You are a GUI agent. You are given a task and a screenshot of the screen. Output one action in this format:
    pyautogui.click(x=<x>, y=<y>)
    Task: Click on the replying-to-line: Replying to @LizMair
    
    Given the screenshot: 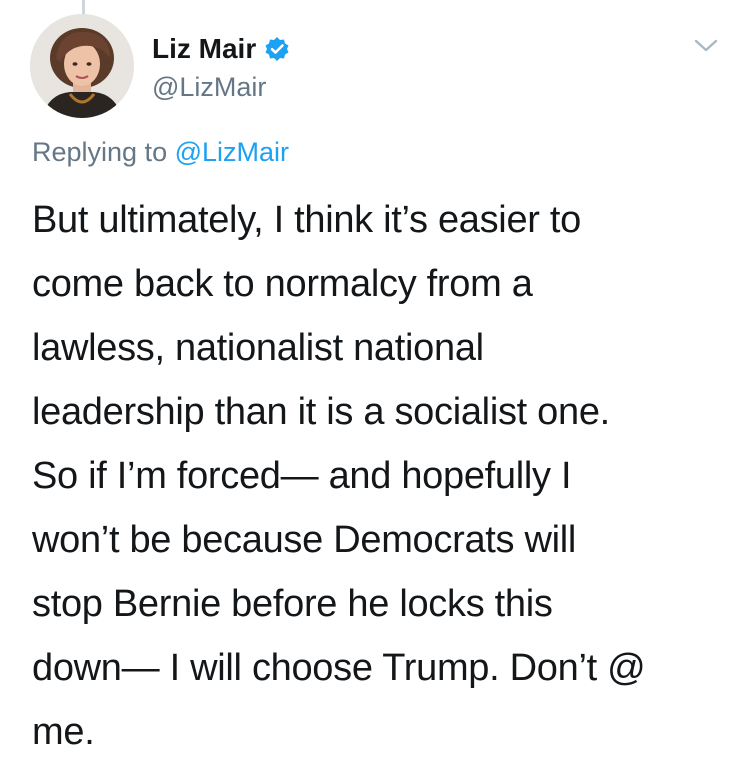 What is the action you would take?
    pyautogui.click(x=160, y=152)
    